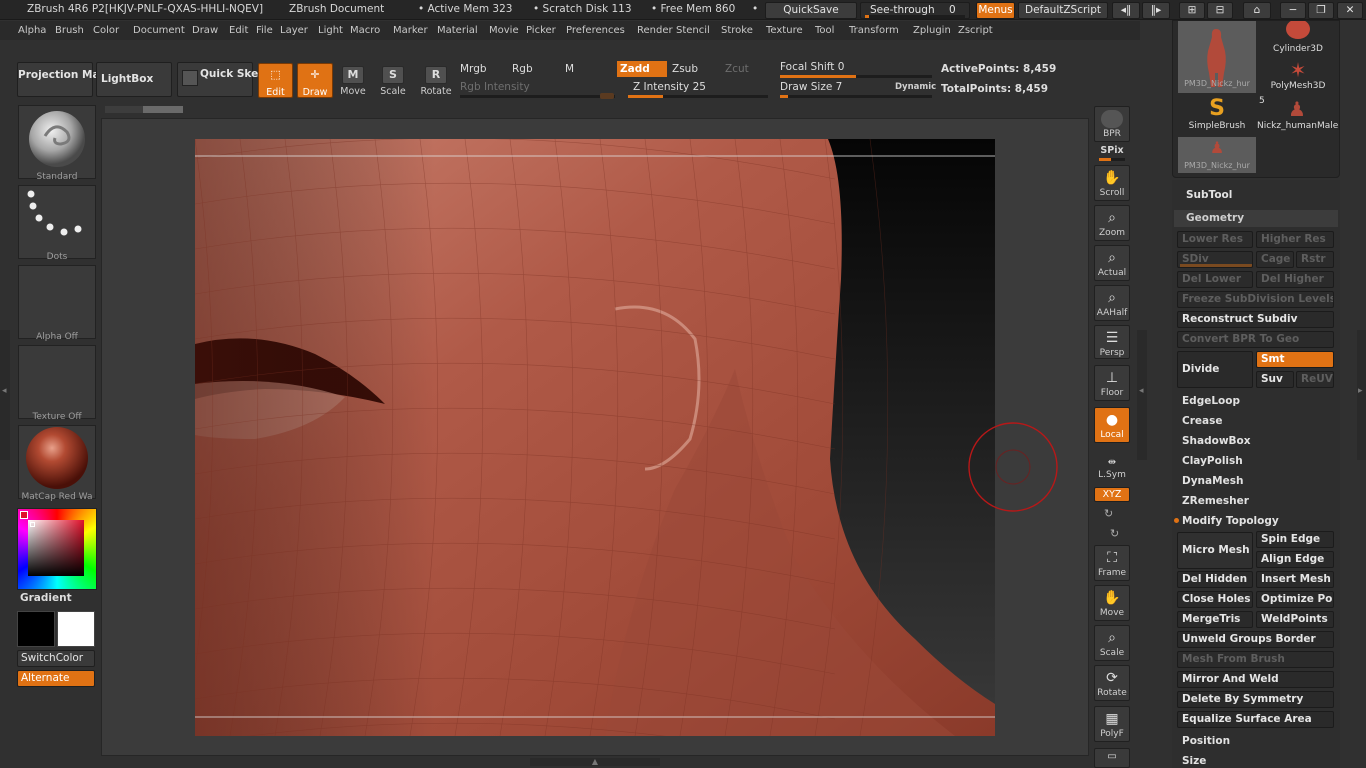  Describe the element at coordinates (1256, 421) in the screenshot. I see `crease-section: Crease` at that location.